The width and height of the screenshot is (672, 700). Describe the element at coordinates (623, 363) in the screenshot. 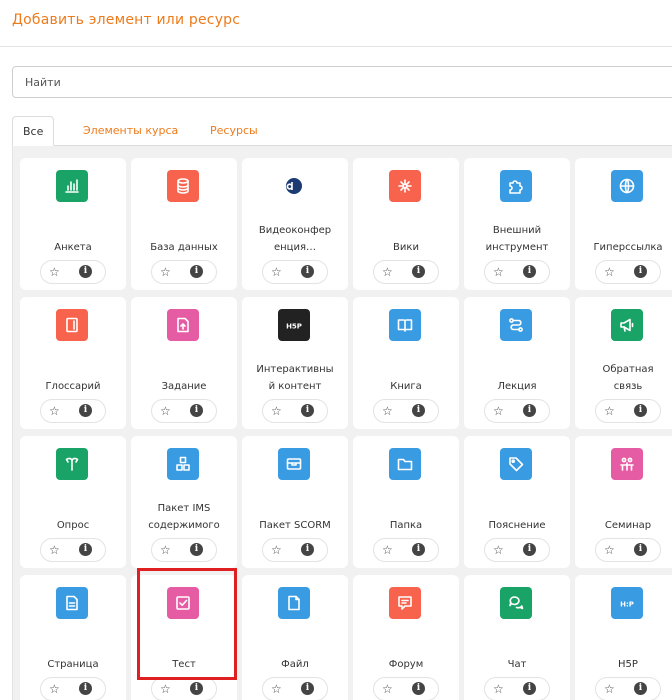

I see `activity-card-megaphone: Обратная связь ☆ i` at that location.